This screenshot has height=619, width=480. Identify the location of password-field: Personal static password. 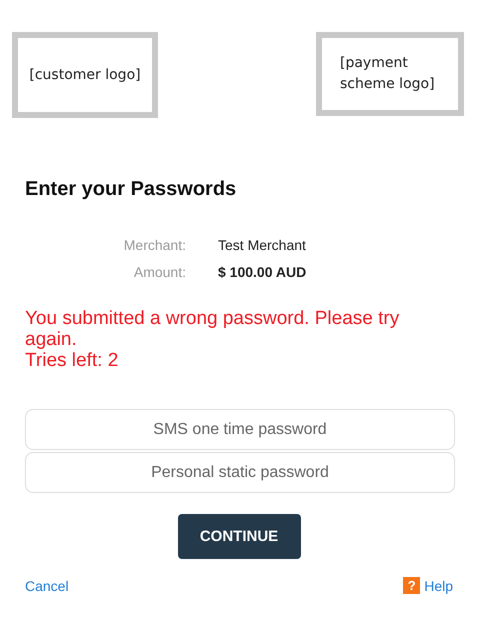
(240, 472).